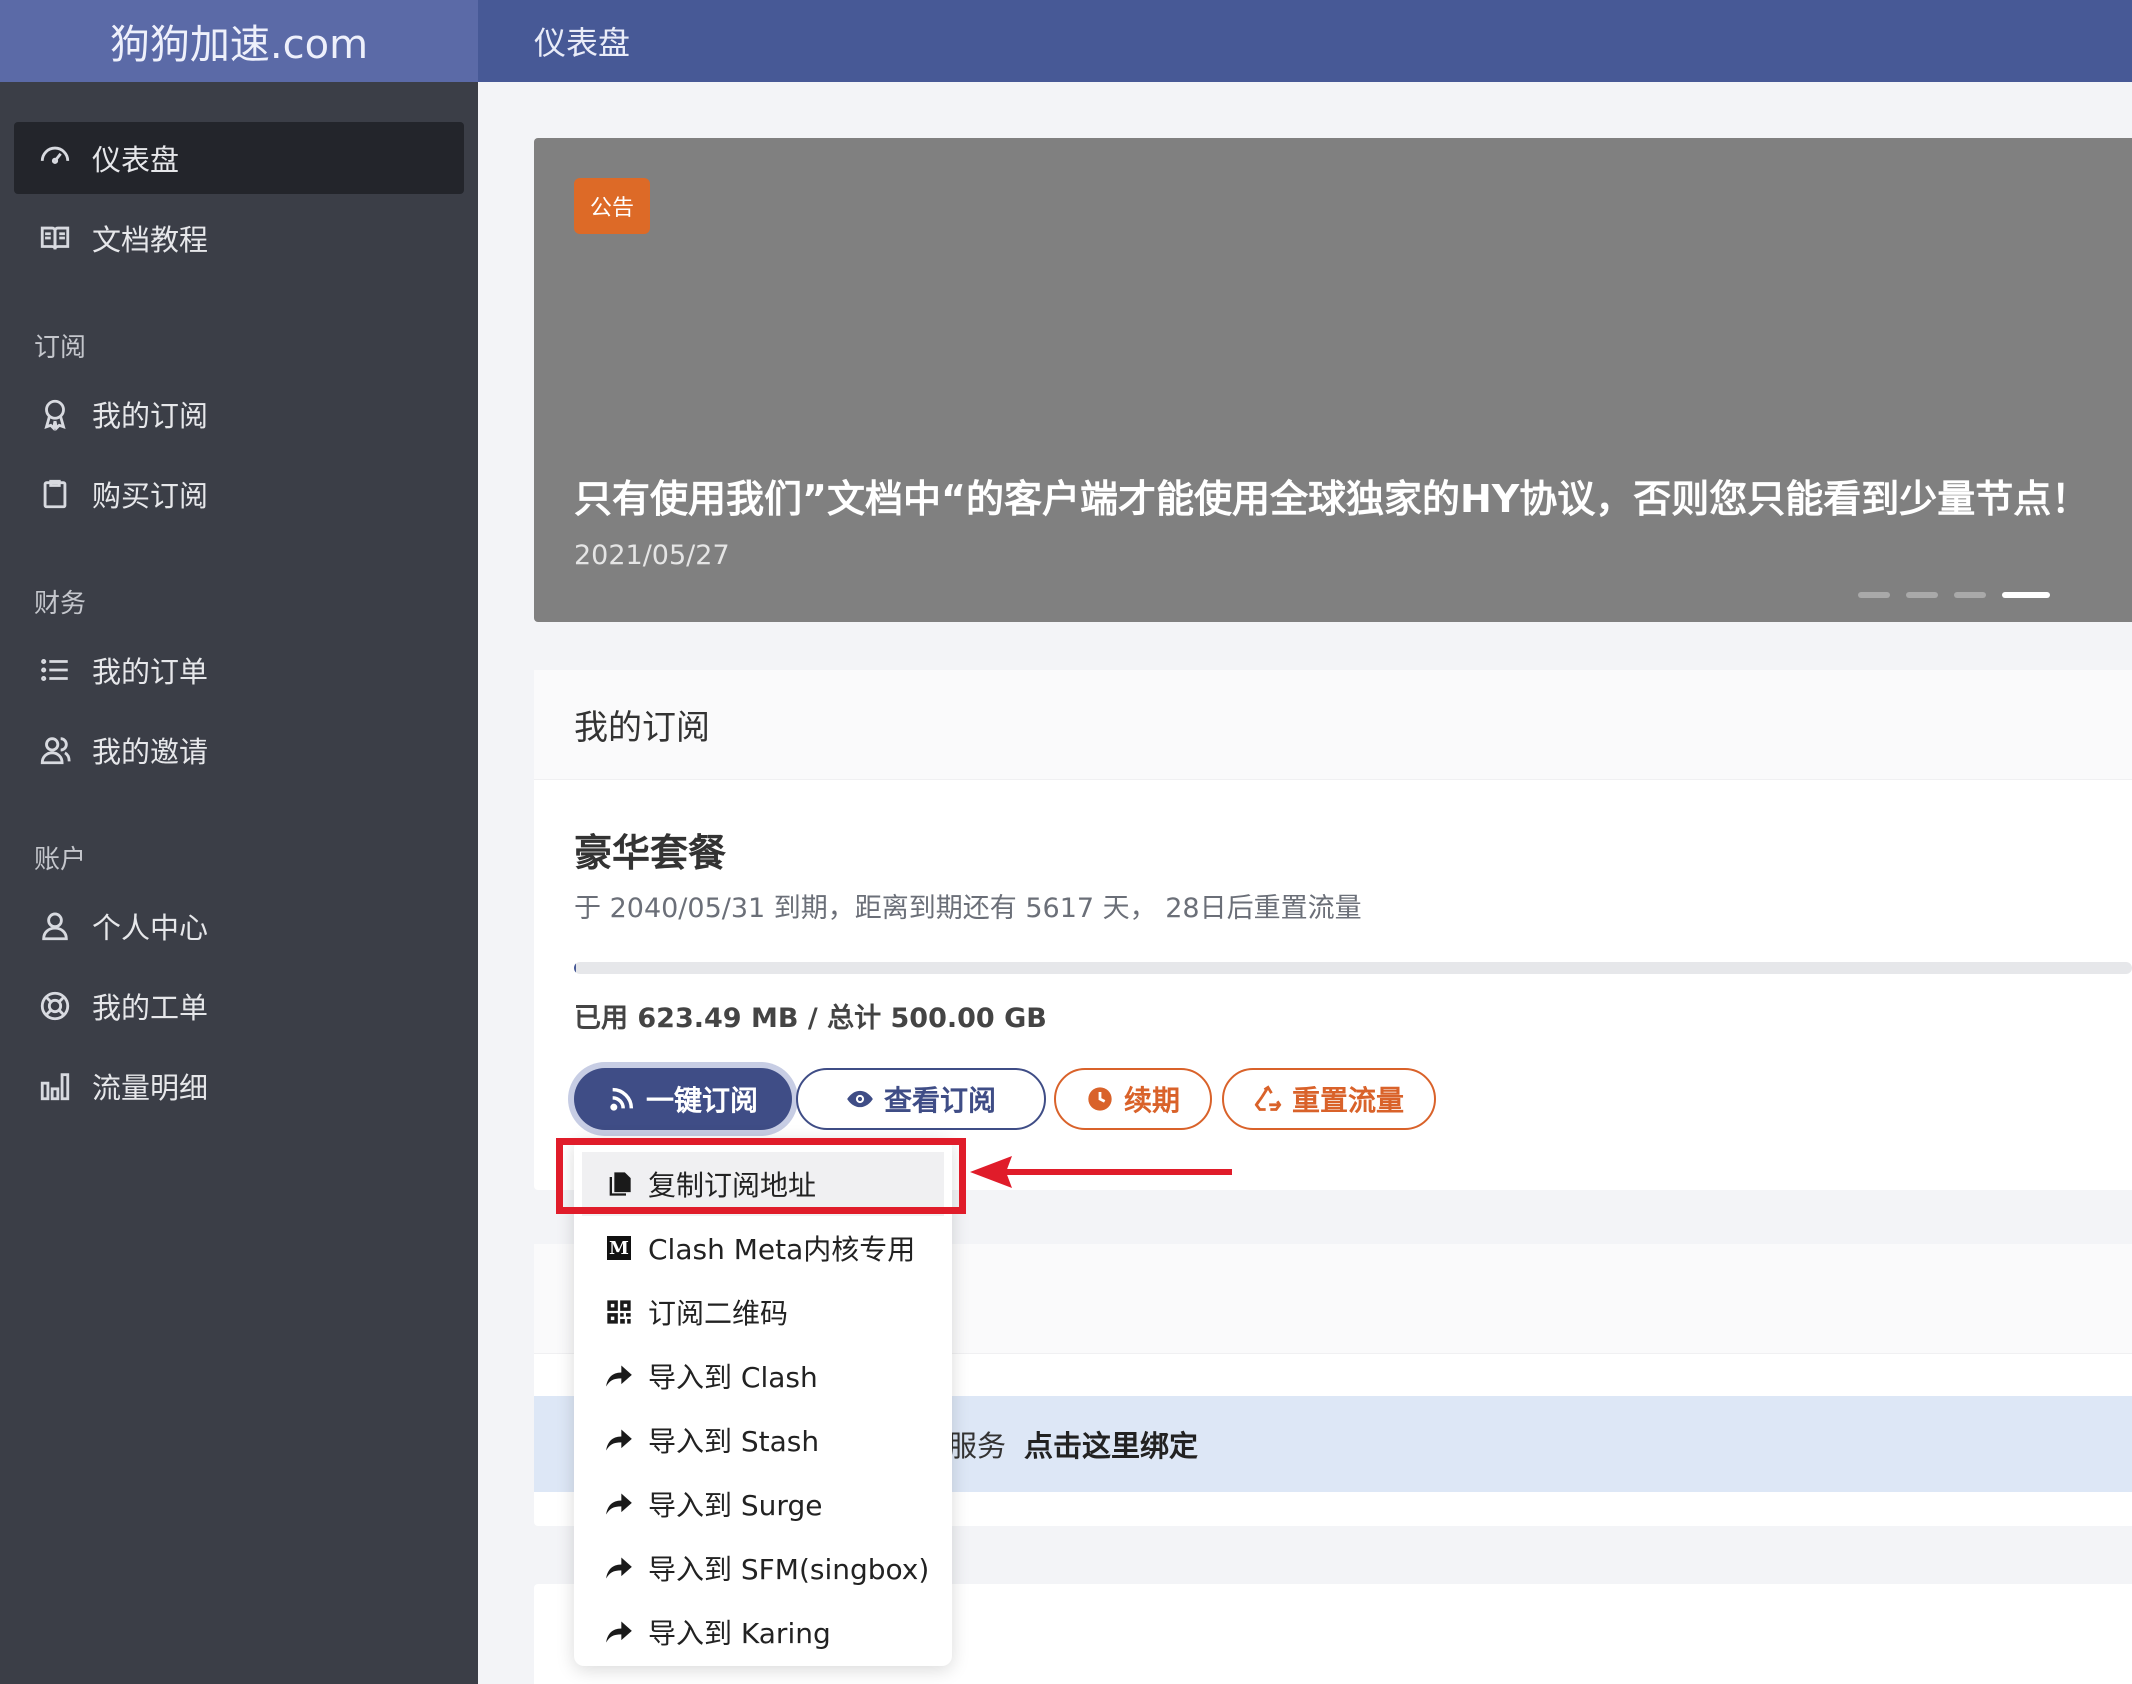 Image resolution: width=2132 pixels, height=1684 pixels. What do you see at coordinates (782, 1249) in the screenshot?
I see `menu-item-label: Clash Meta内核专用` at bounding box center [782, 1249].